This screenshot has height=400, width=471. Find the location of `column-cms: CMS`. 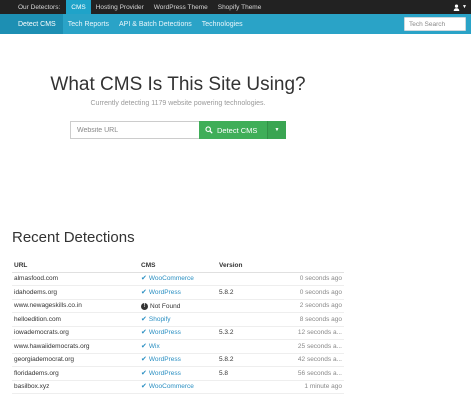

column-cms: CMS is located at coordinates (178, 266).